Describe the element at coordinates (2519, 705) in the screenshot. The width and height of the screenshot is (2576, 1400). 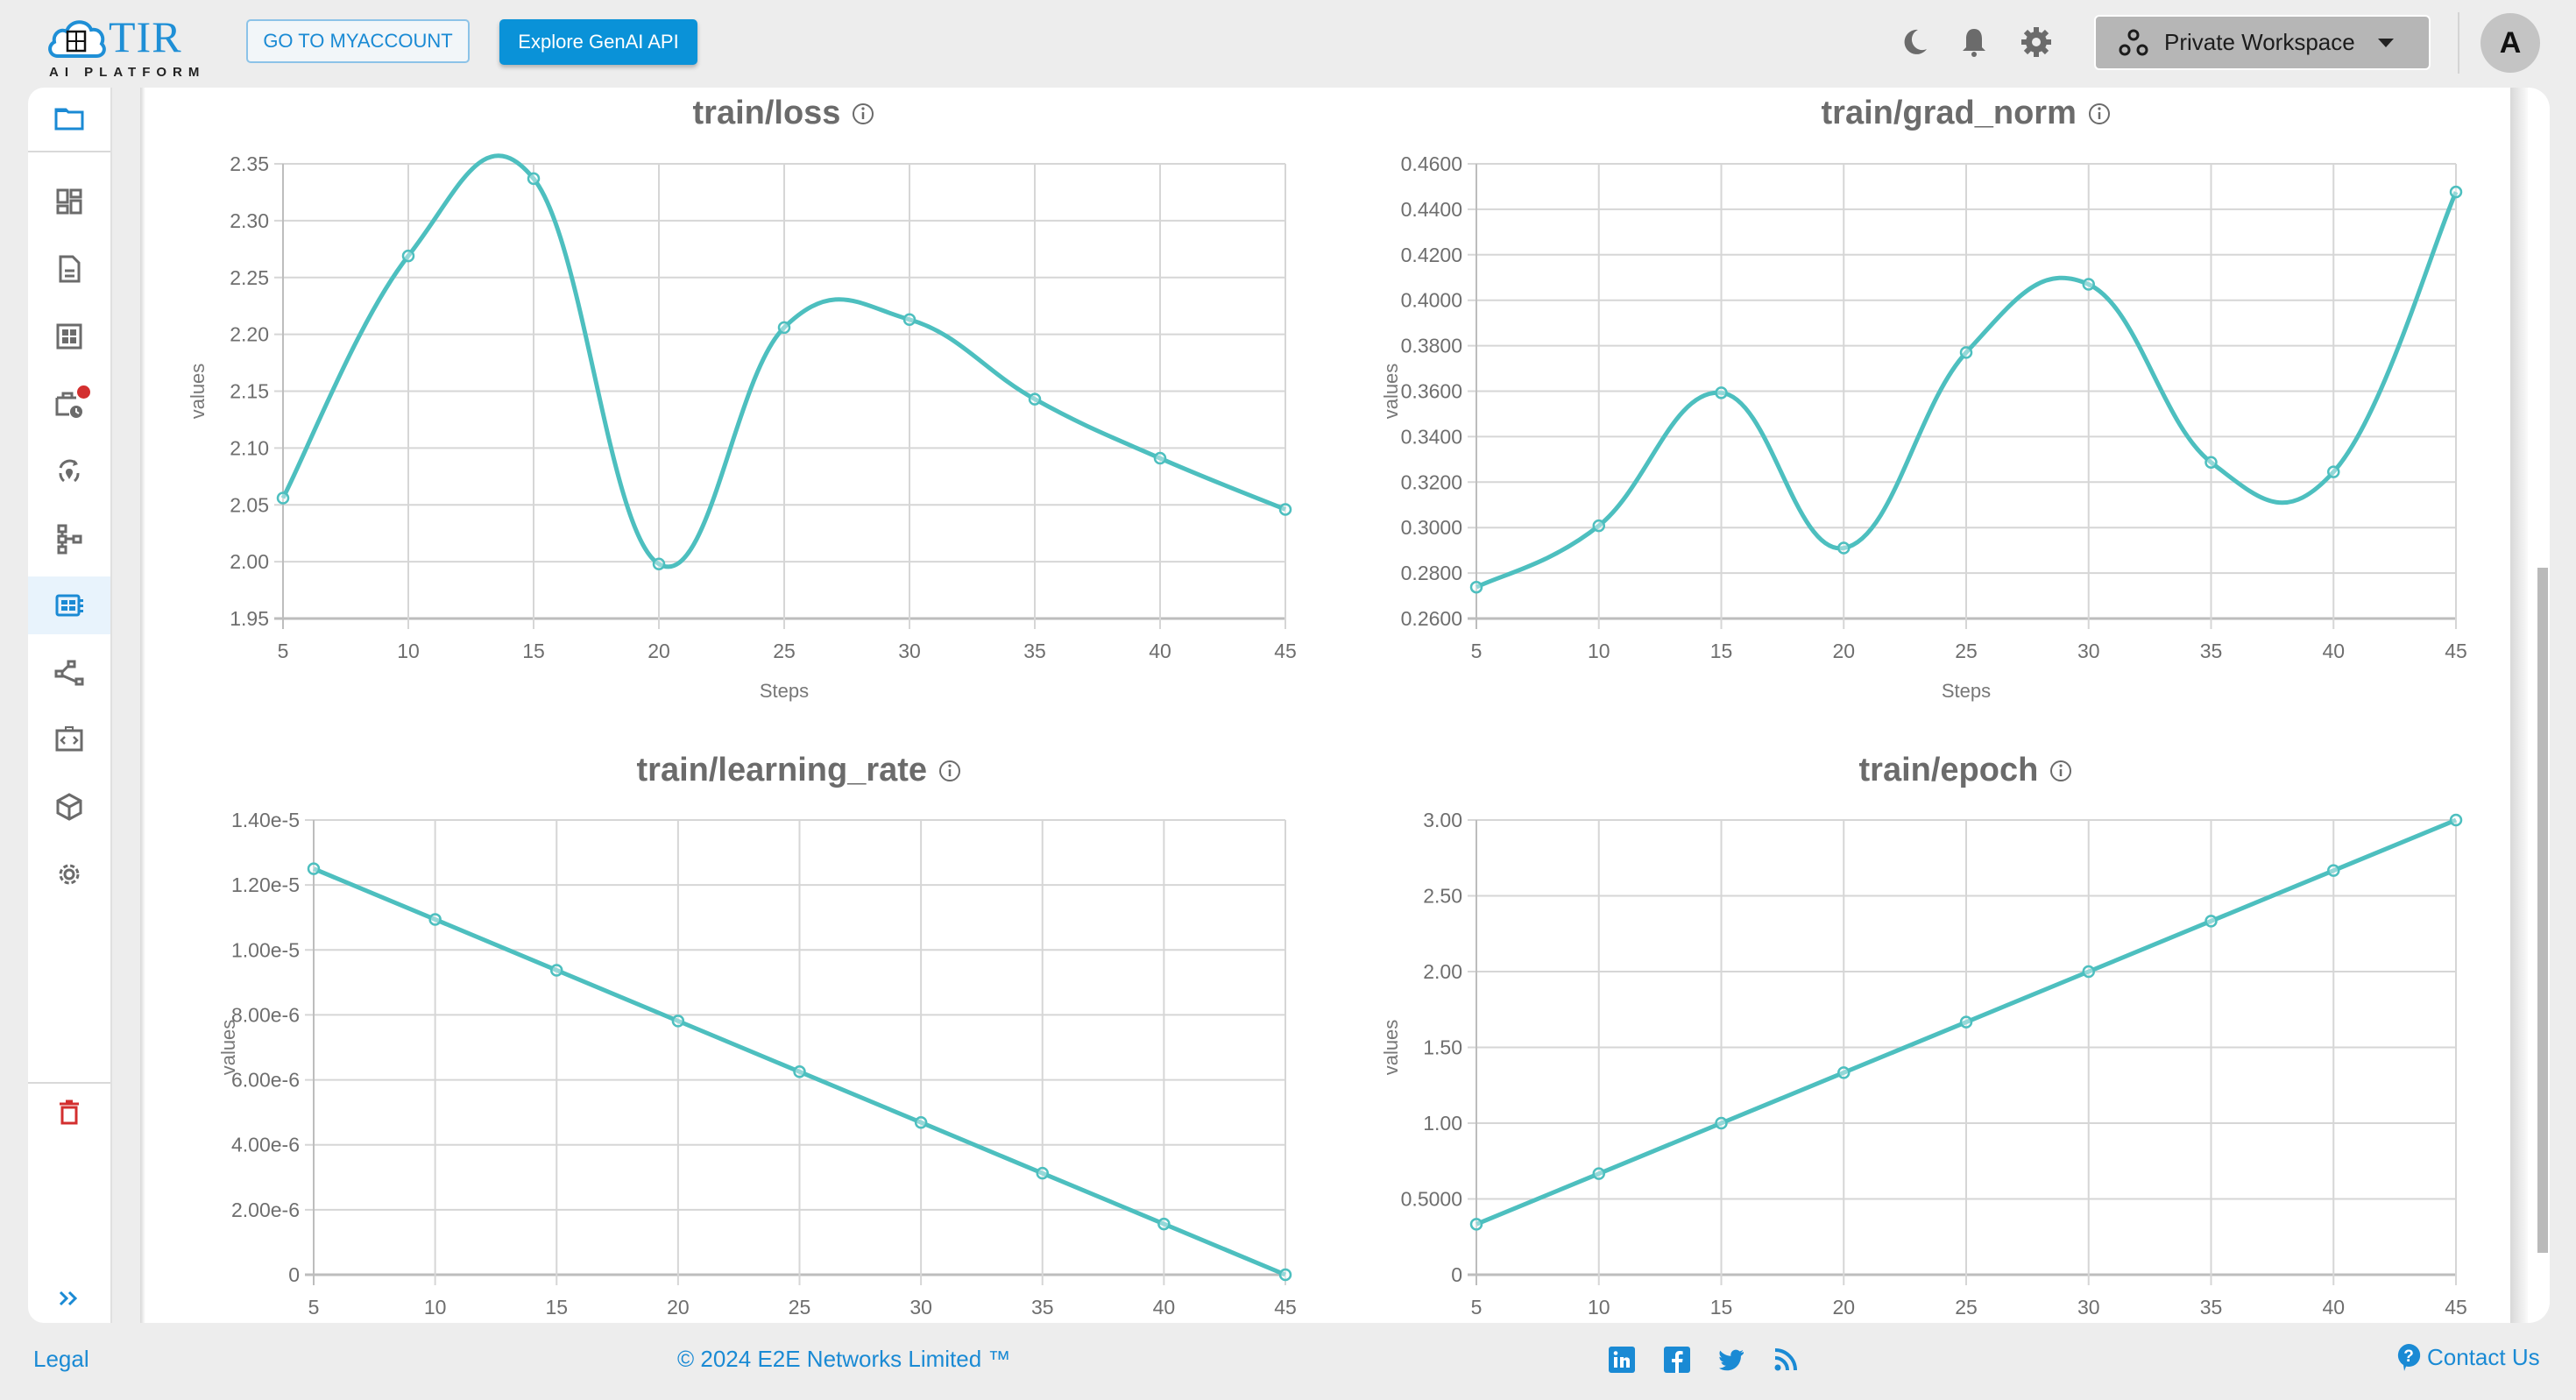
I see `main-right-edge` at that location.